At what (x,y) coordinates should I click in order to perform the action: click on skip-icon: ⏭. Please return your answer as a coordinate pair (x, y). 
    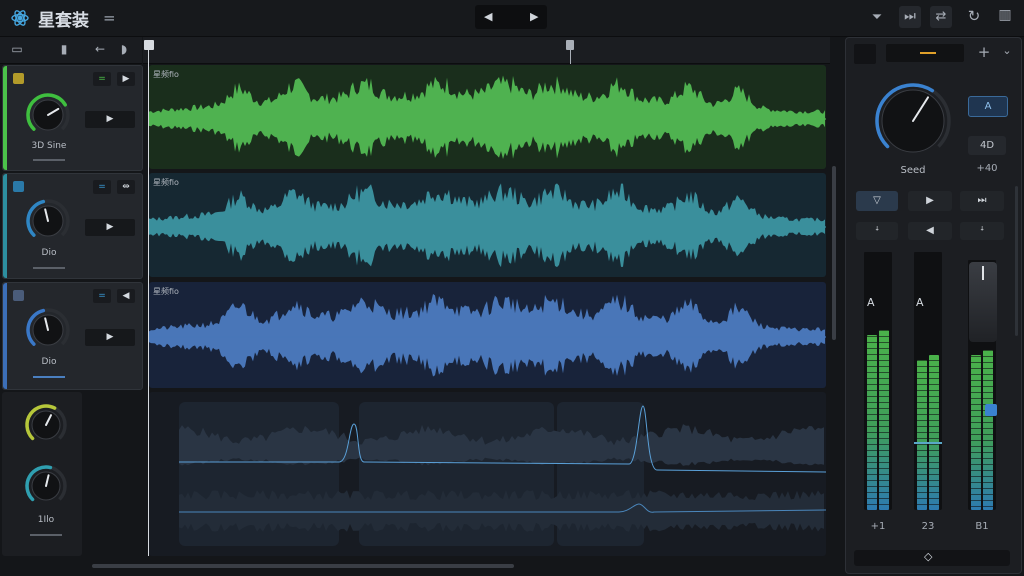
    Looking at the image, I should click on (910, 17).